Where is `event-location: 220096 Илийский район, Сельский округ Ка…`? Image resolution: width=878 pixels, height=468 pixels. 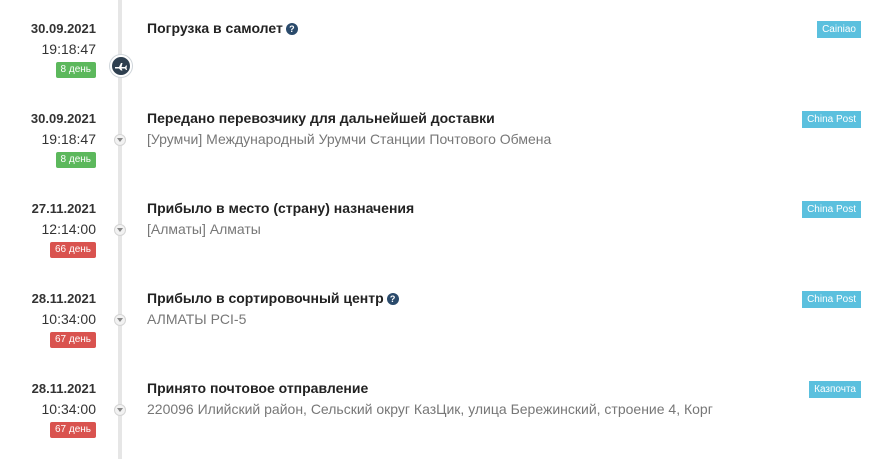 event-location: 220096 Илийский район, Сельский округ Ка… is located at coordinates (430, 409).